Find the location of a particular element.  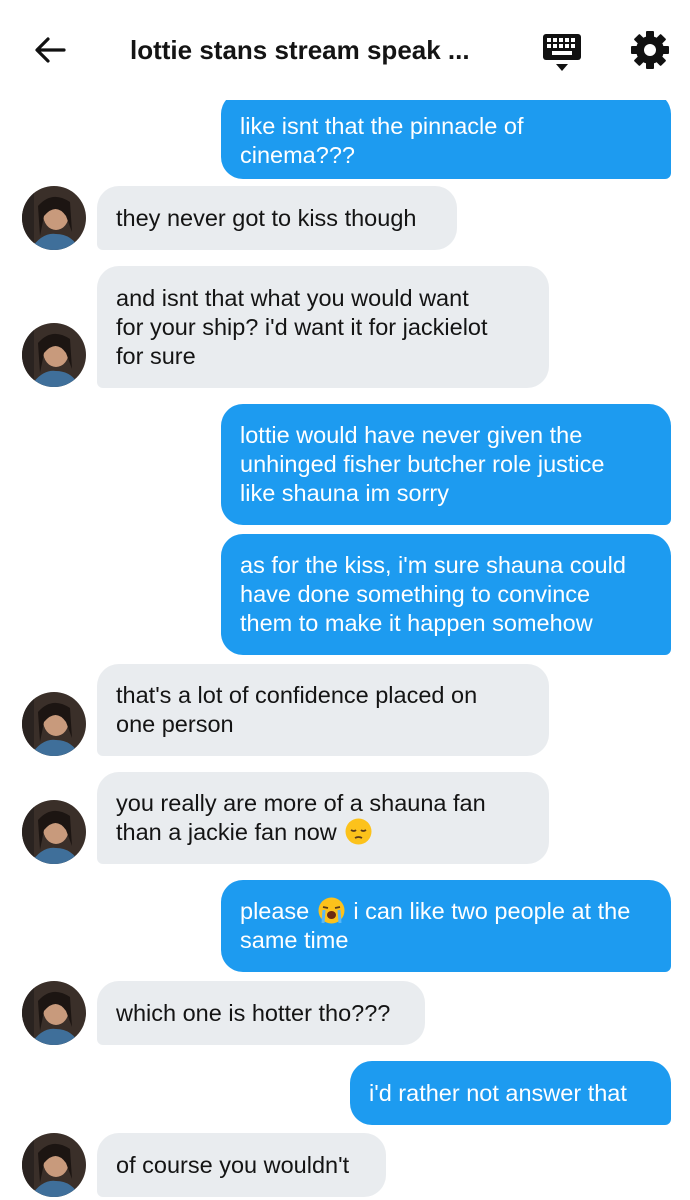

keyboard-button is located at coordinates (563, 53).